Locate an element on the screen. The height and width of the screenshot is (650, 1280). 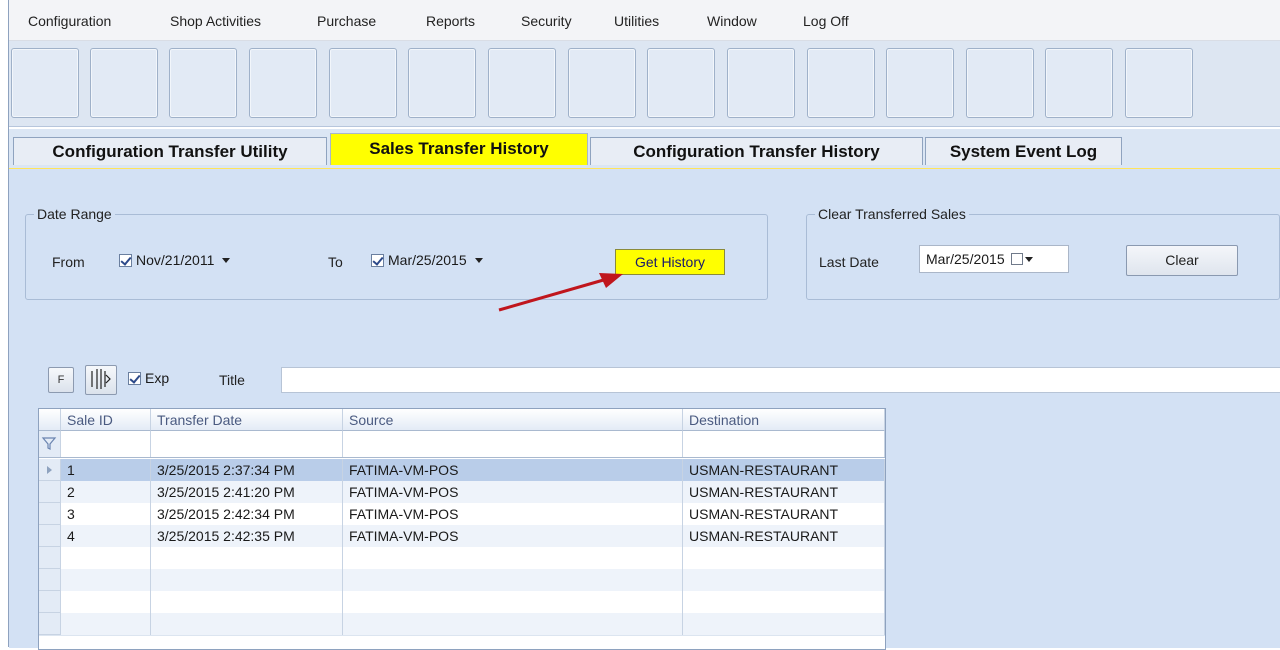
menu-window: Window is located at coordinates (732, 21).